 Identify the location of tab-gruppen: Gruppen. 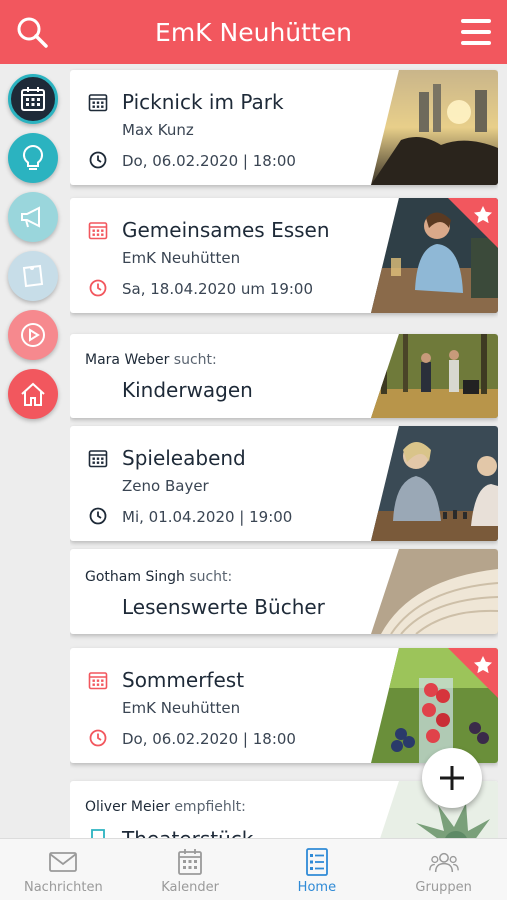
(443, 869).